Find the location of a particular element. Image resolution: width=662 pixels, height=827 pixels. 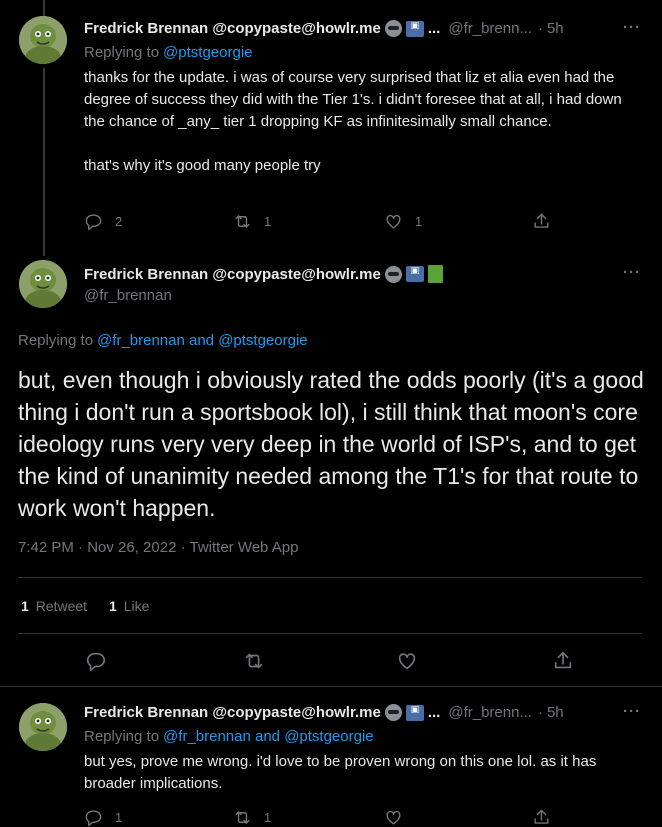

retweet-stat-label: Retweet is located at coordinates (61, 606).